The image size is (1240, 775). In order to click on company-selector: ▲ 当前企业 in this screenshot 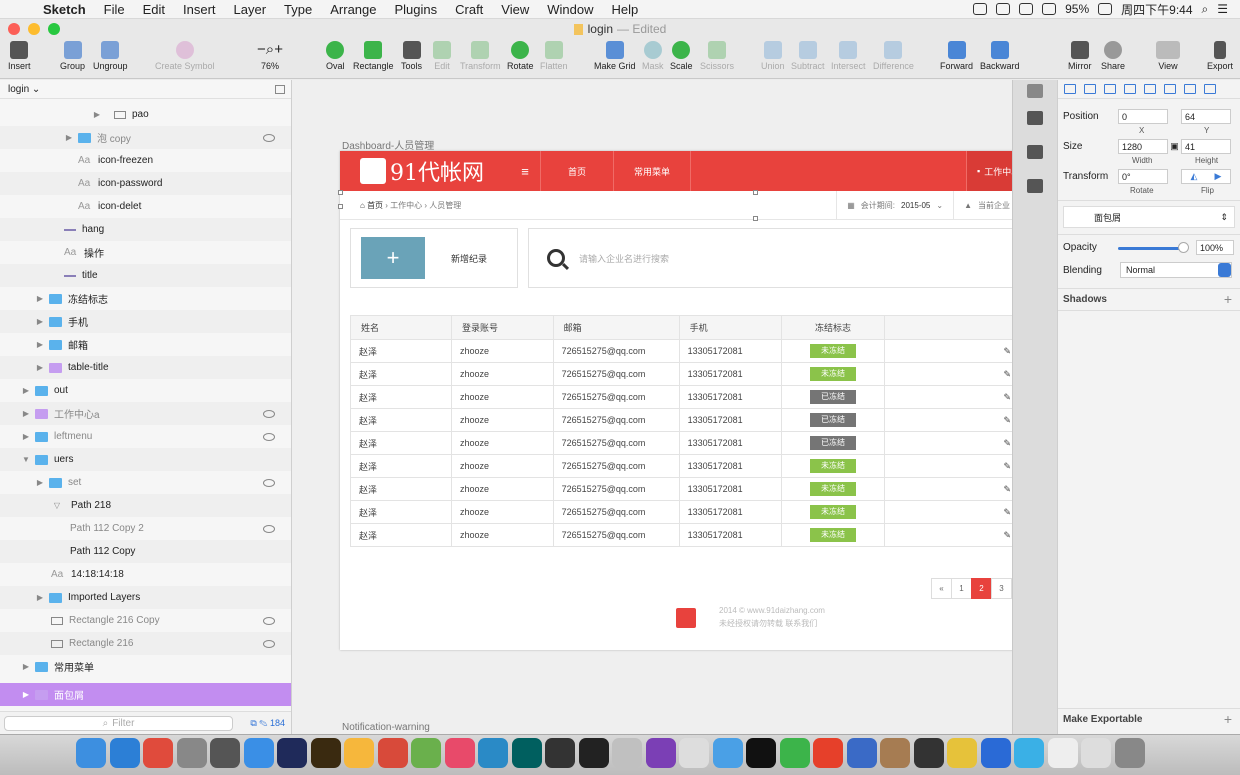, I will do `click(982, 205)`.